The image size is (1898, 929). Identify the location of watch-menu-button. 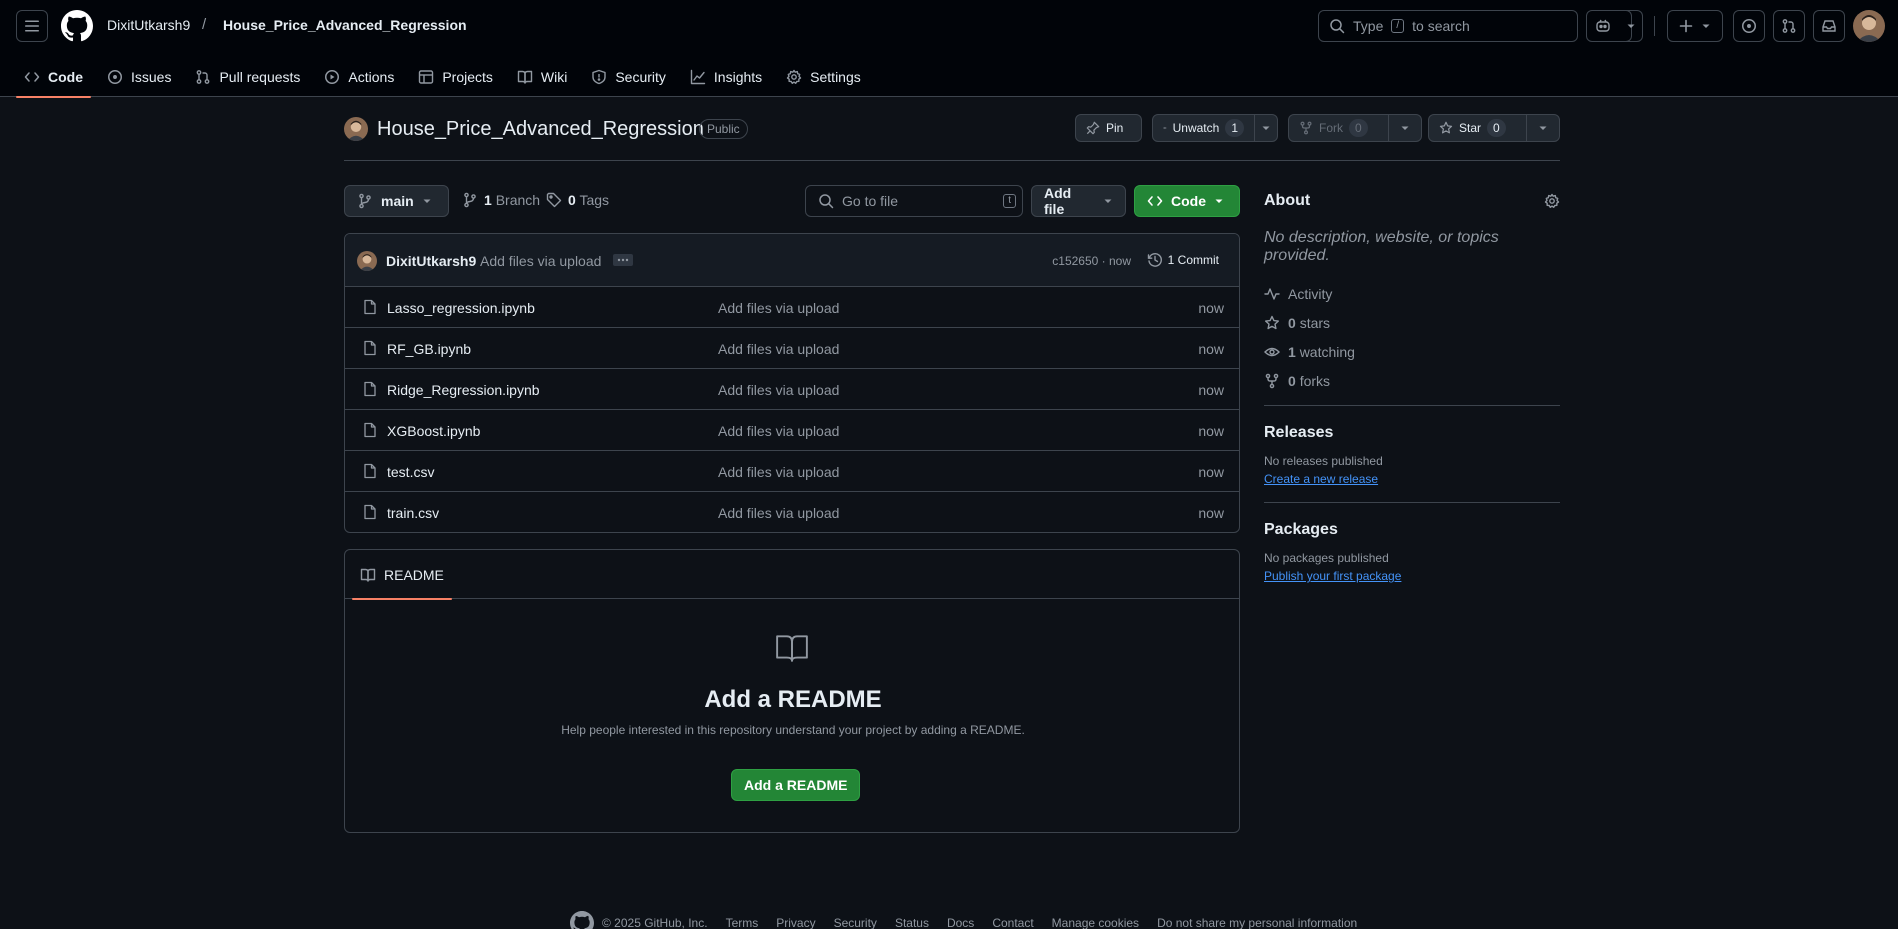
(1266, 128).